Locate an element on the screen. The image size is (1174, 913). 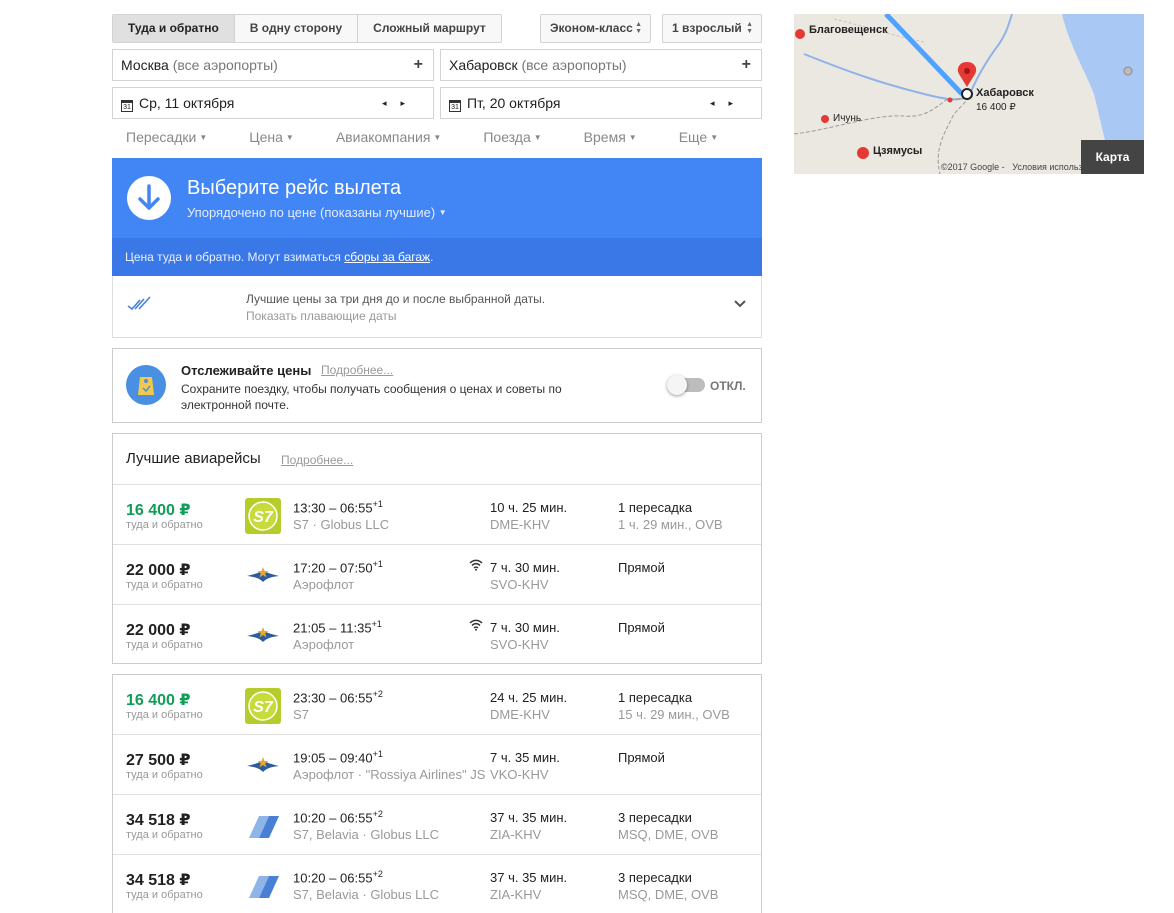
map-city-label: Ичунь is located at coordinates (847, 118).